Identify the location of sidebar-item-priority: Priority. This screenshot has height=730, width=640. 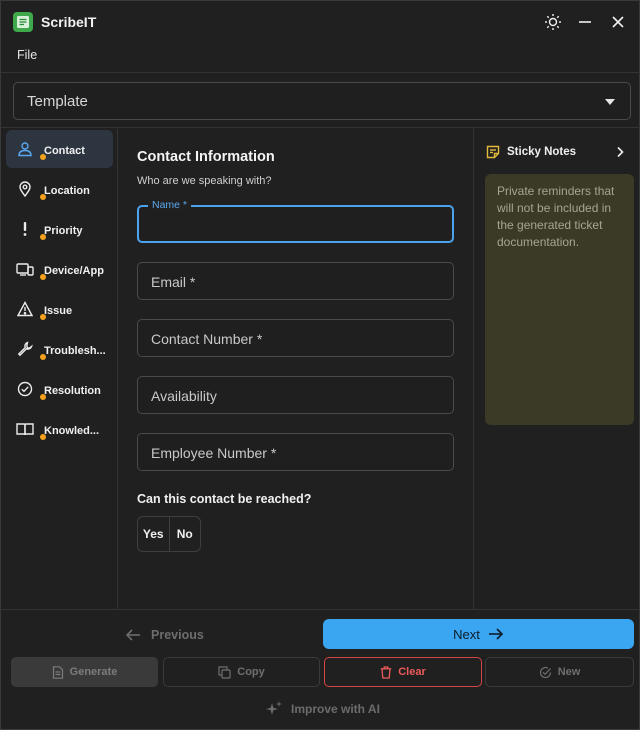
(59, 229).